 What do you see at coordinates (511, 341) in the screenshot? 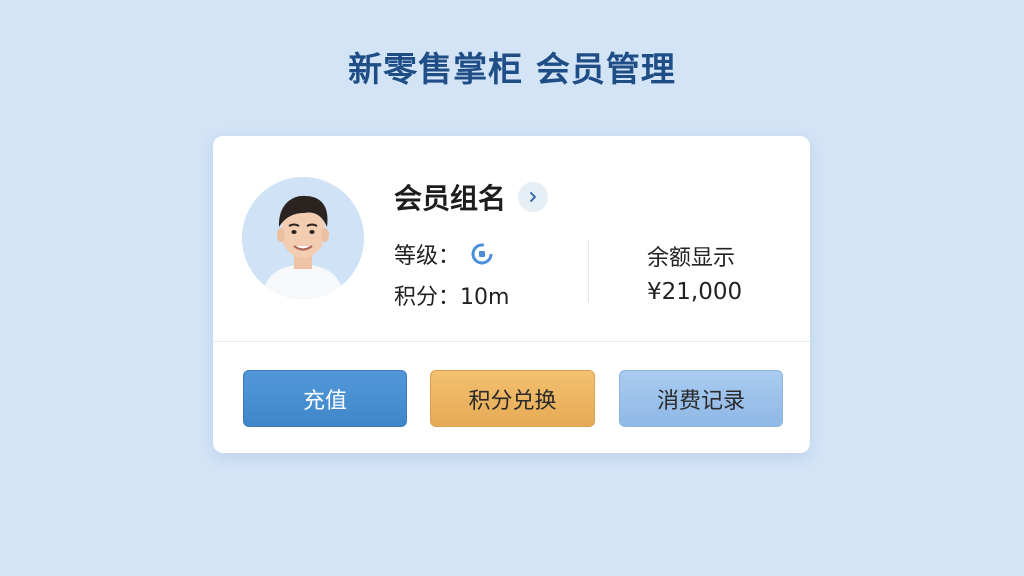
I see `card-divider` at bounding box center [511, 341].